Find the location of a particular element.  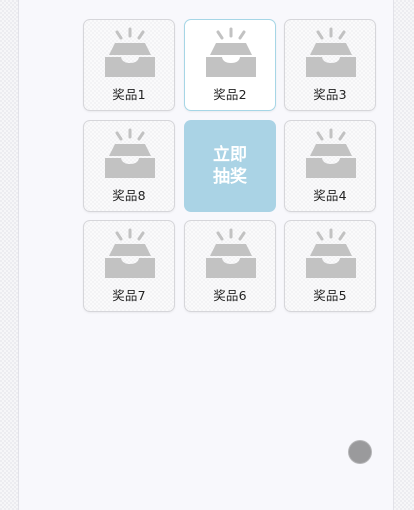

draw-button: 立即 抽奖 is located at coordinates (230, 166).